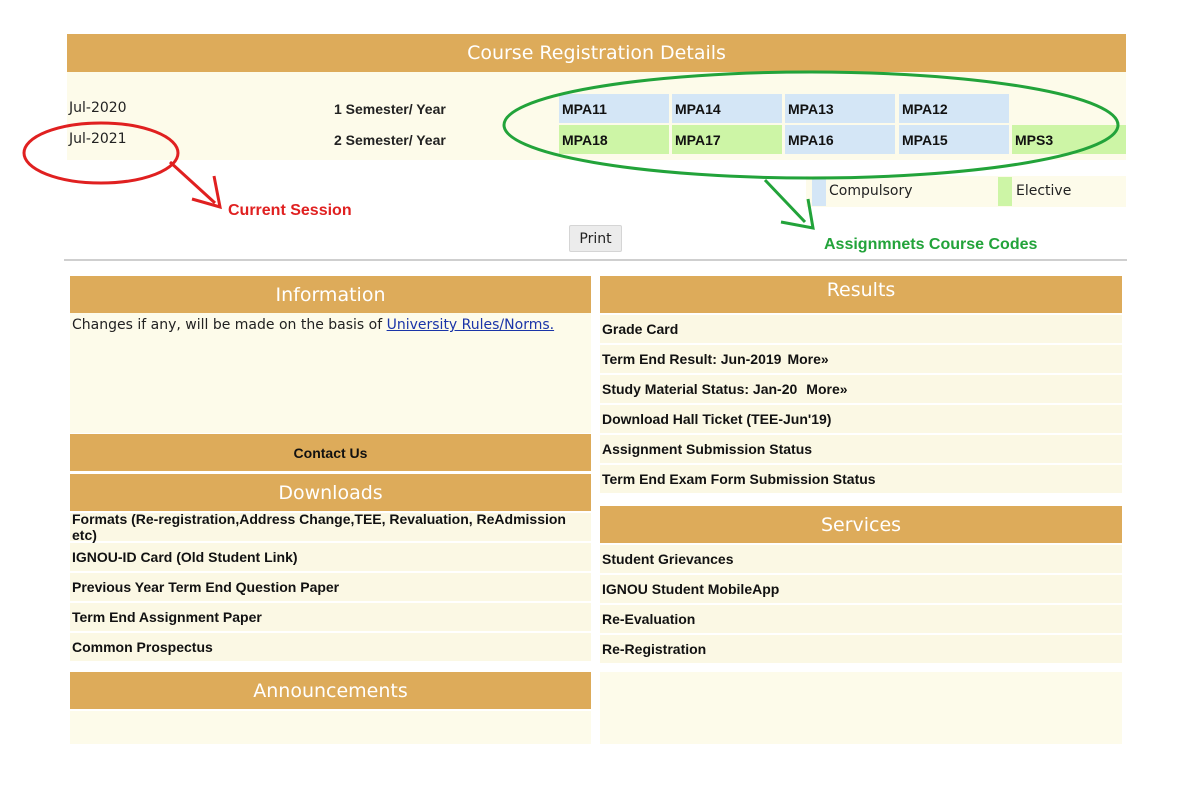 The height and width of the screenshot is (810, 1188). Describe the element at coordinates (330, 452) in the screenshot. I see `contact-us-button: Contact Us` at that location.